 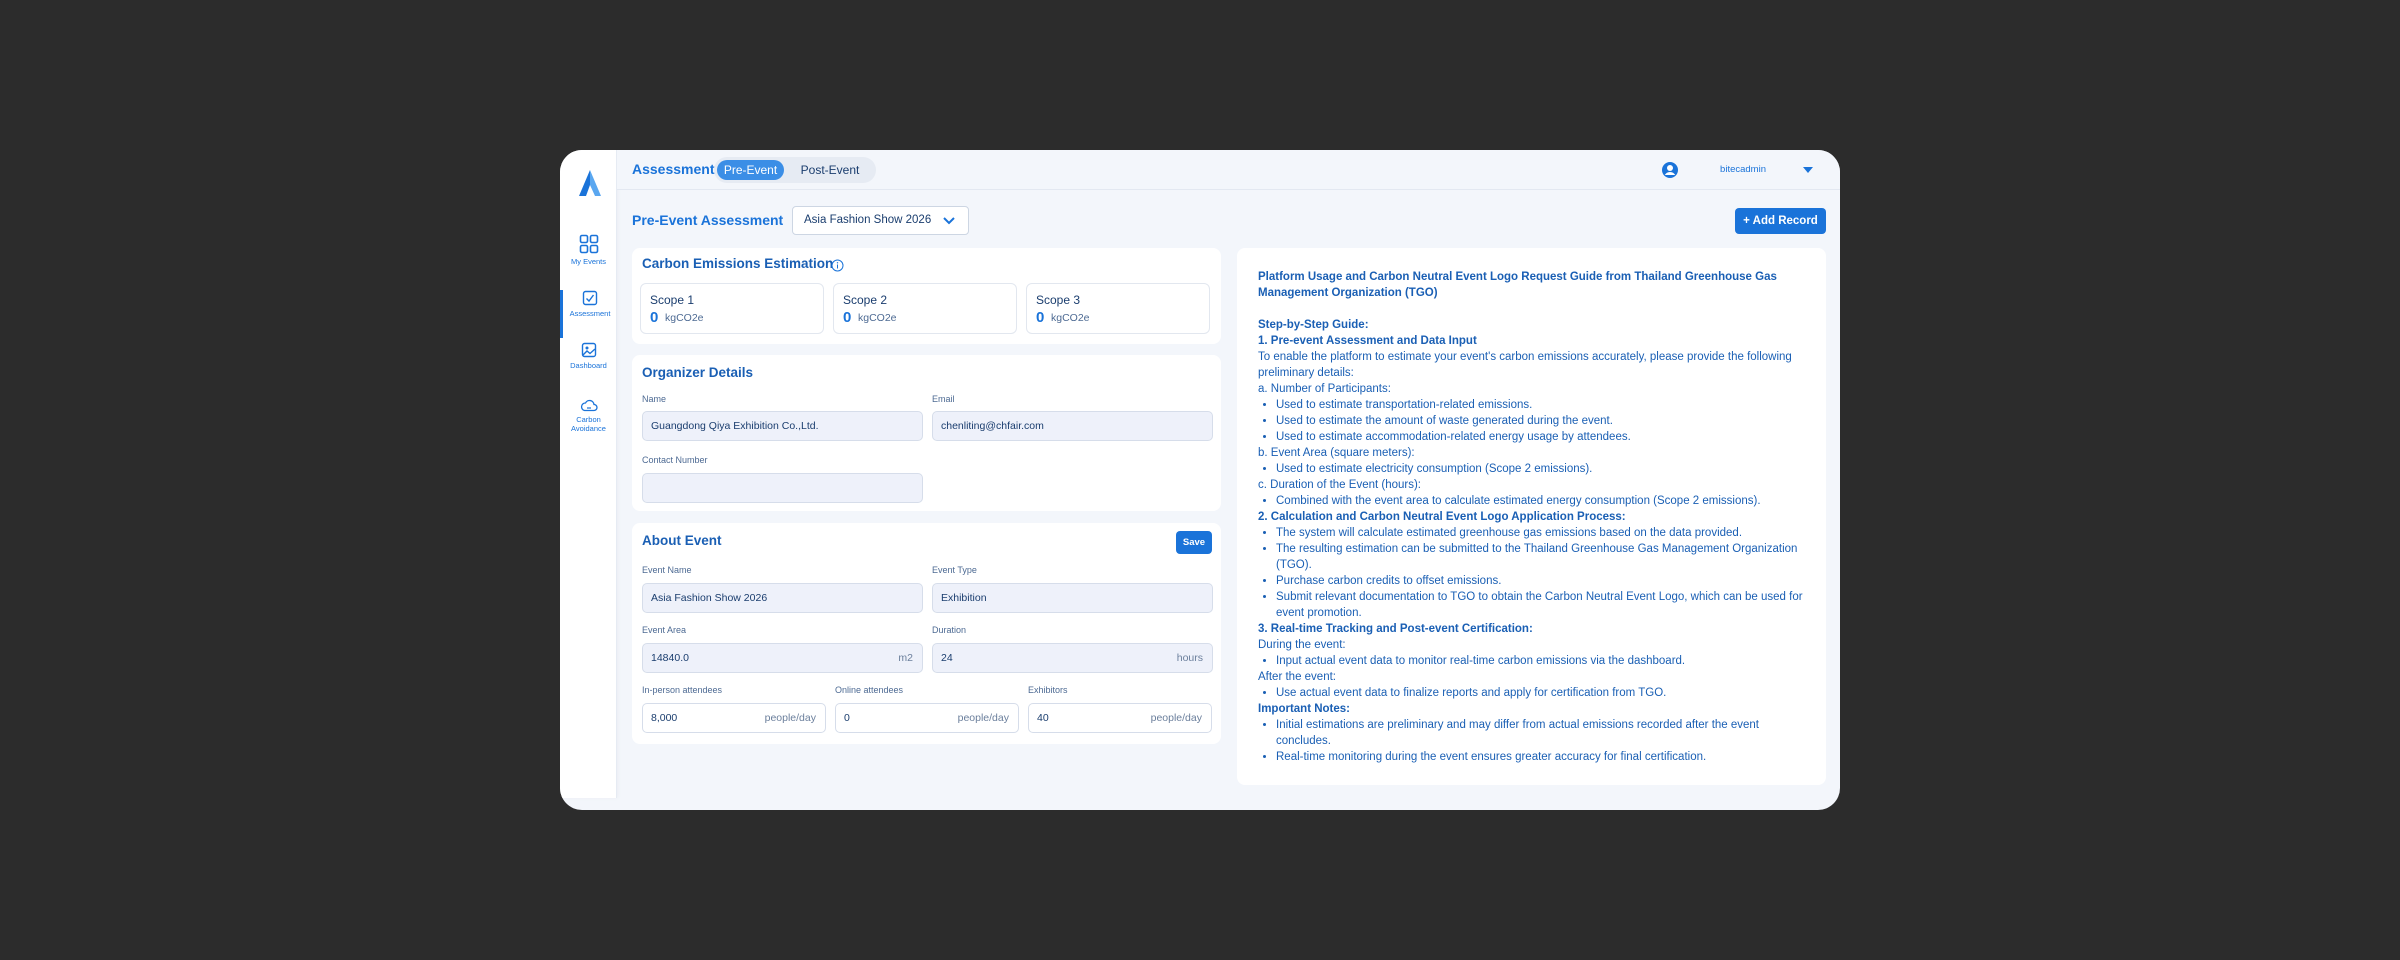 What do you see at coordinates (682, 690) in the screenshot?
I see `inperson-label: In-person attendees` at bounding box center [682, 690].